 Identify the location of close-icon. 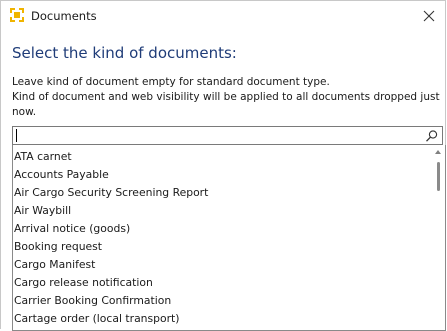
(429, 16).